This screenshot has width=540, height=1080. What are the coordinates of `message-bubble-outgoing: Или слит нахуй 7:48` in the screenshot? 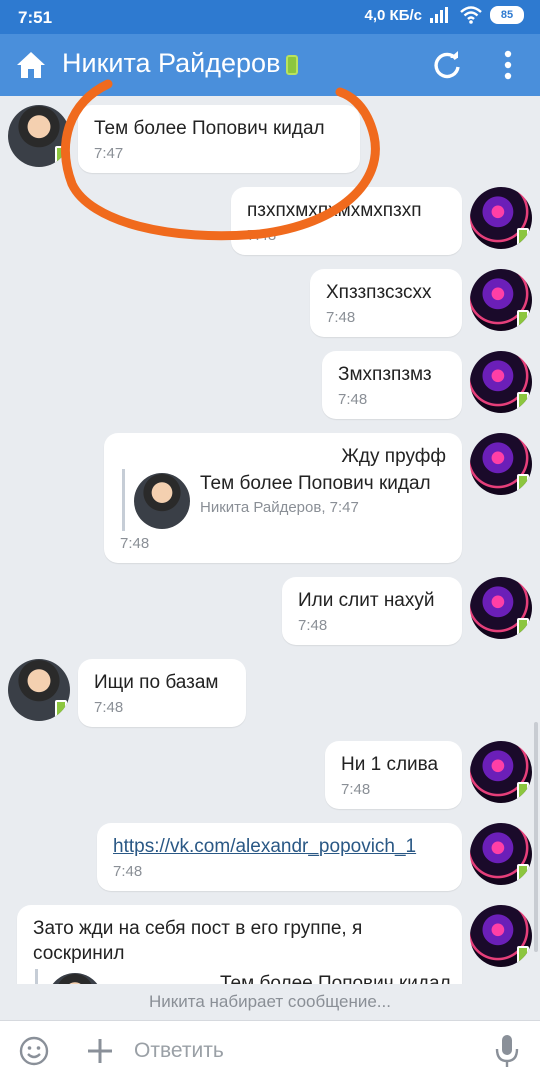 It's located at (372, 611).